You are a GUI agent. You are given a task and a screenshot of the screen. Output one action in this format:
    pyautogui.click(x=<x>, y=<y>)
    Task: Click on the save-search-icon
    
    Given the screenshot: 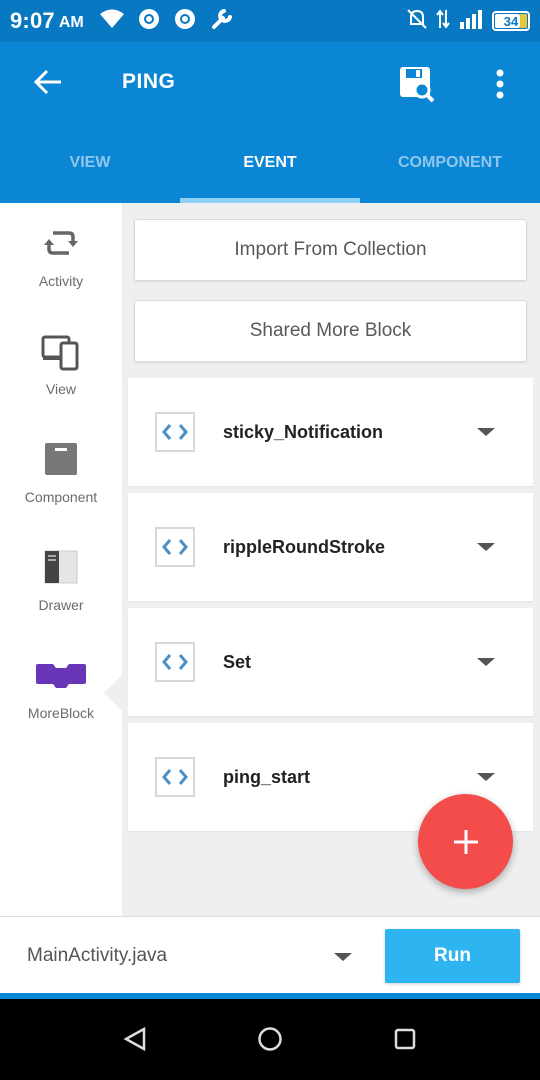 What is the action you would take?
    pyautogui.click(x=417, y=85)
    